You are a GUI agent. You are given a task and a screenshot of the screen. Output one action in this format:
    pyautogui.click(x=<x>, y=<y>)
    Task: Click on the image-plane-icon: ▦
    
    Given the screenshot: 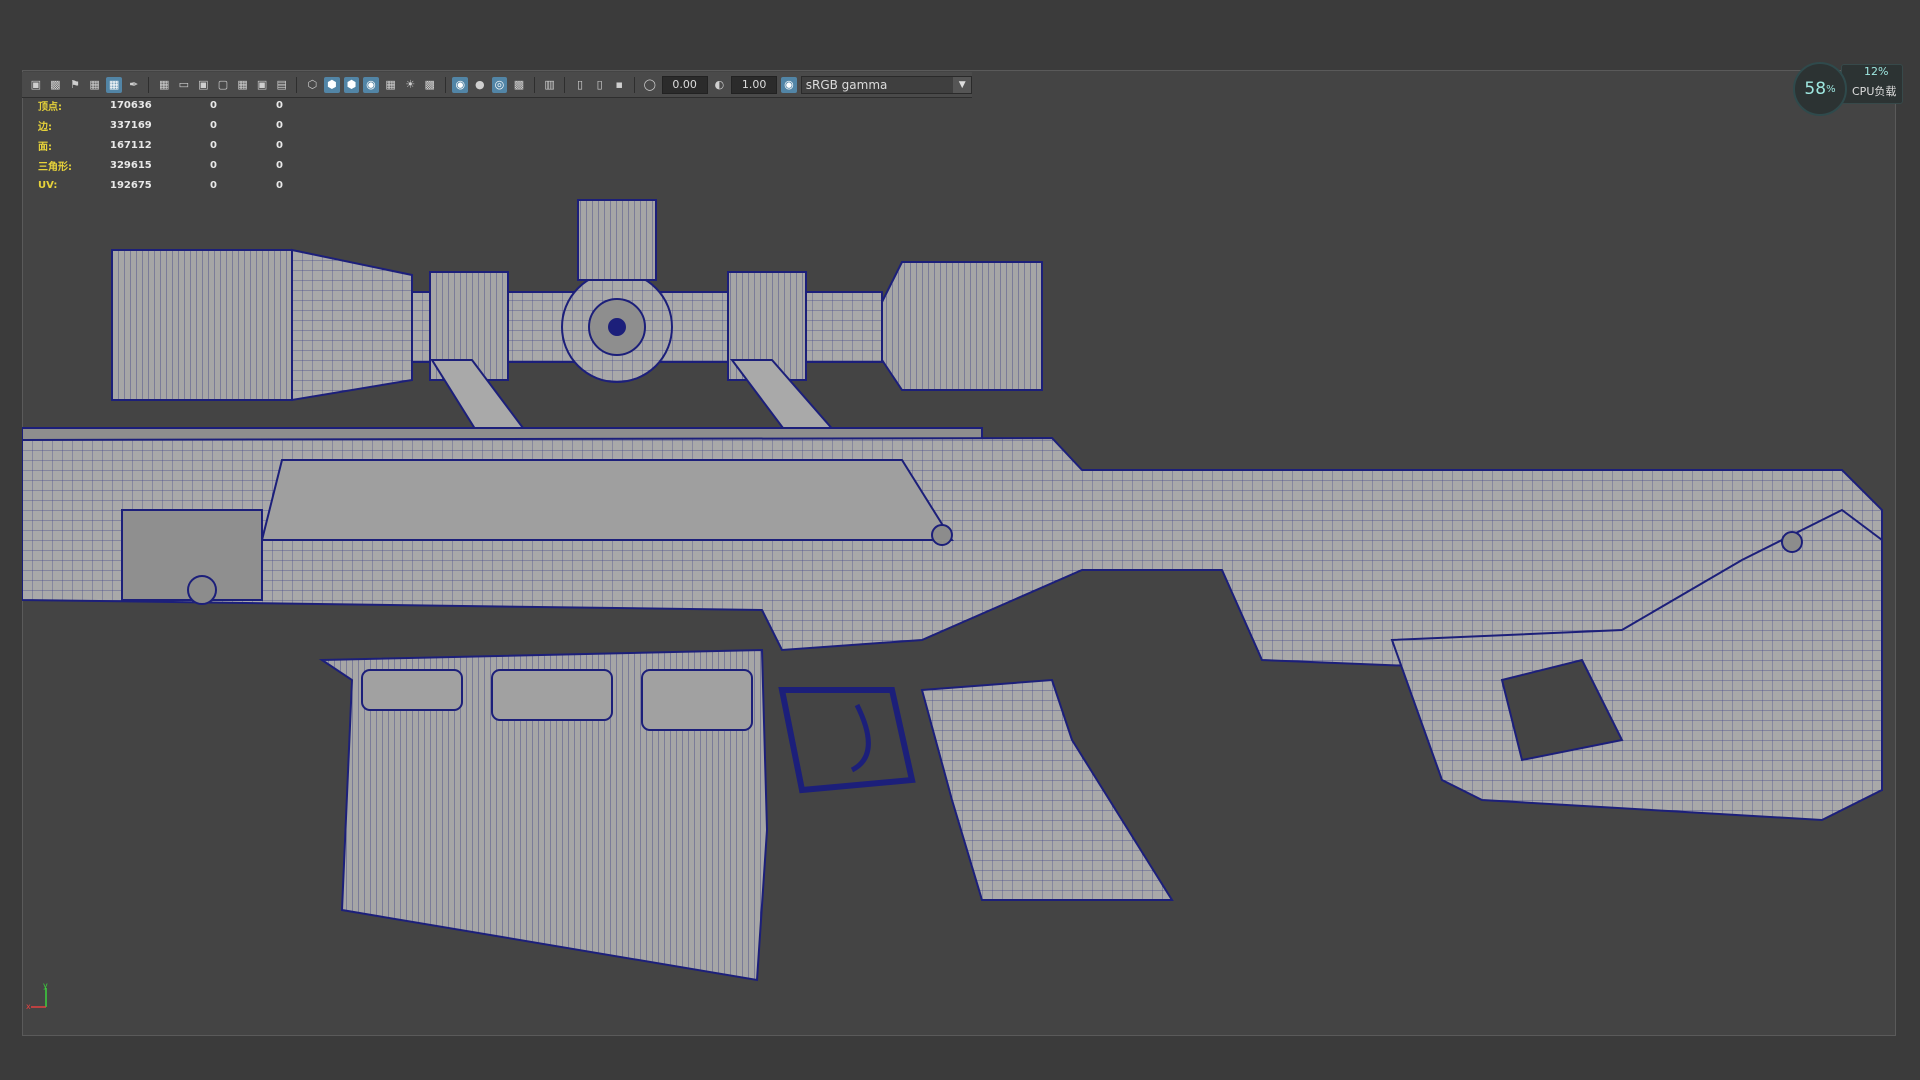 What is the action you would take?
    pyautogui.click(x=95, y=85)
    